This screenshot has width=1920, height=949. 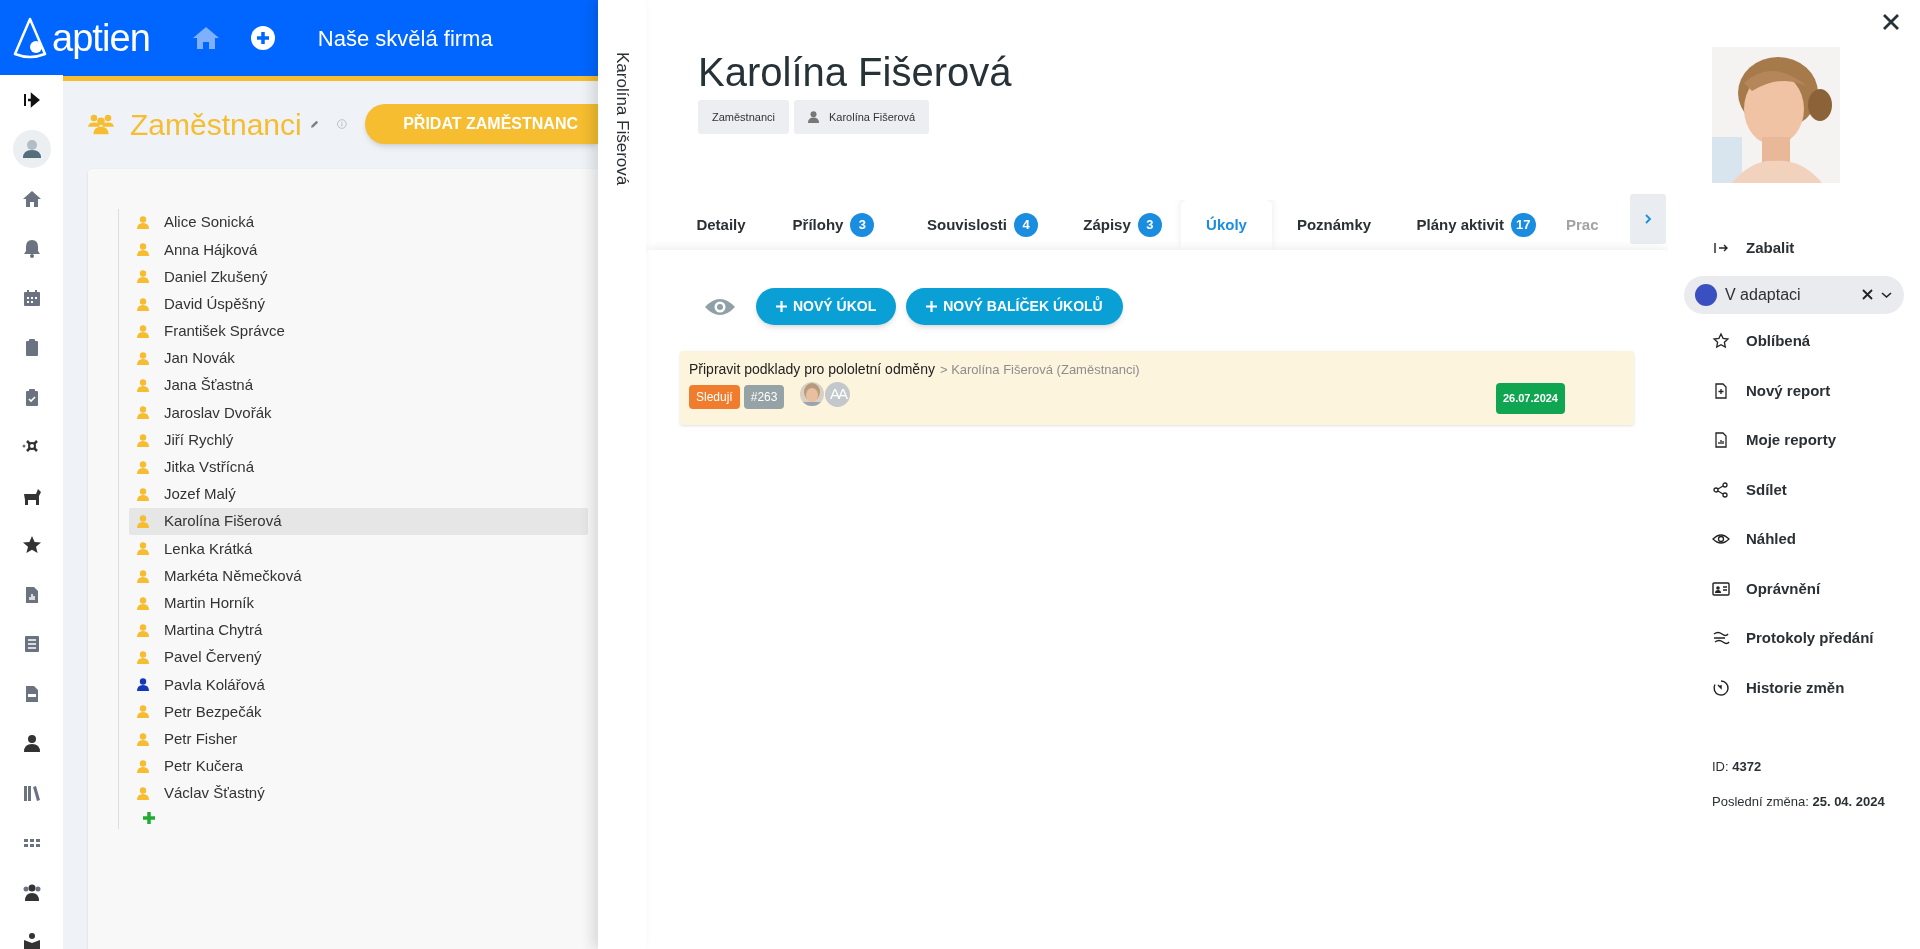 I want to click on employee-item: Jan Novák, so click(x=358, y=358).